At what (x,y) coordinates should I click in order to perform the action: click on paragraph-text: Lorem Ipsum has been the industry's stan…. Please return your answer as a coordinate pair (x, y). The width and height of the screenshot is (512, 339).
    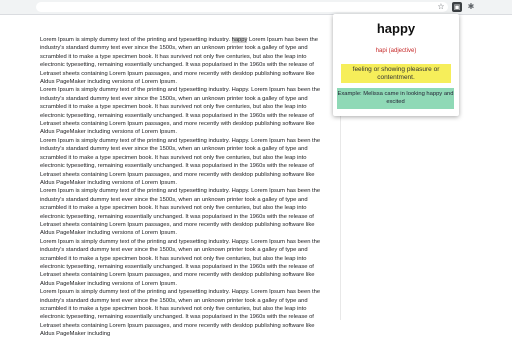
    Looking at the image, I should click on (179, 61).